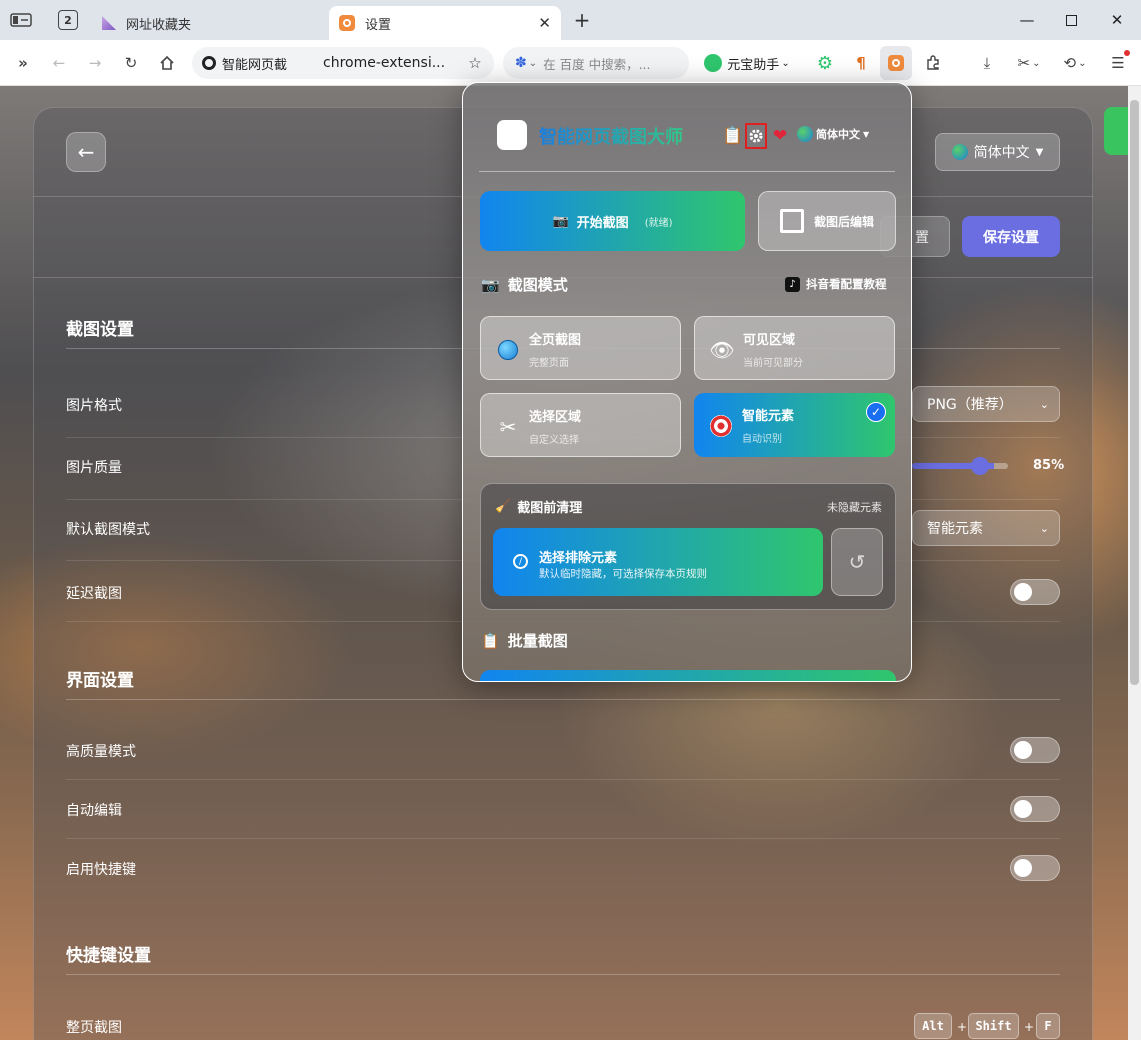 The height and width of the screenshot is (1040, 1141). Describe the element at coordinates (95, 63) in the screenshot. I see `forward-icon: →` at that location.